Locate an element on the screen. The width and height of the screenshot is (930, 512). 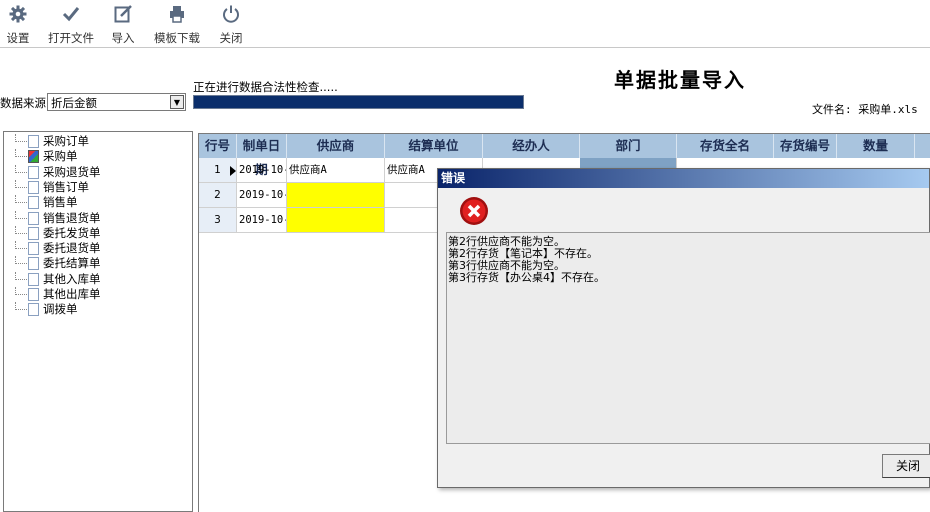
power-icon is located at coordinates (231, 14).